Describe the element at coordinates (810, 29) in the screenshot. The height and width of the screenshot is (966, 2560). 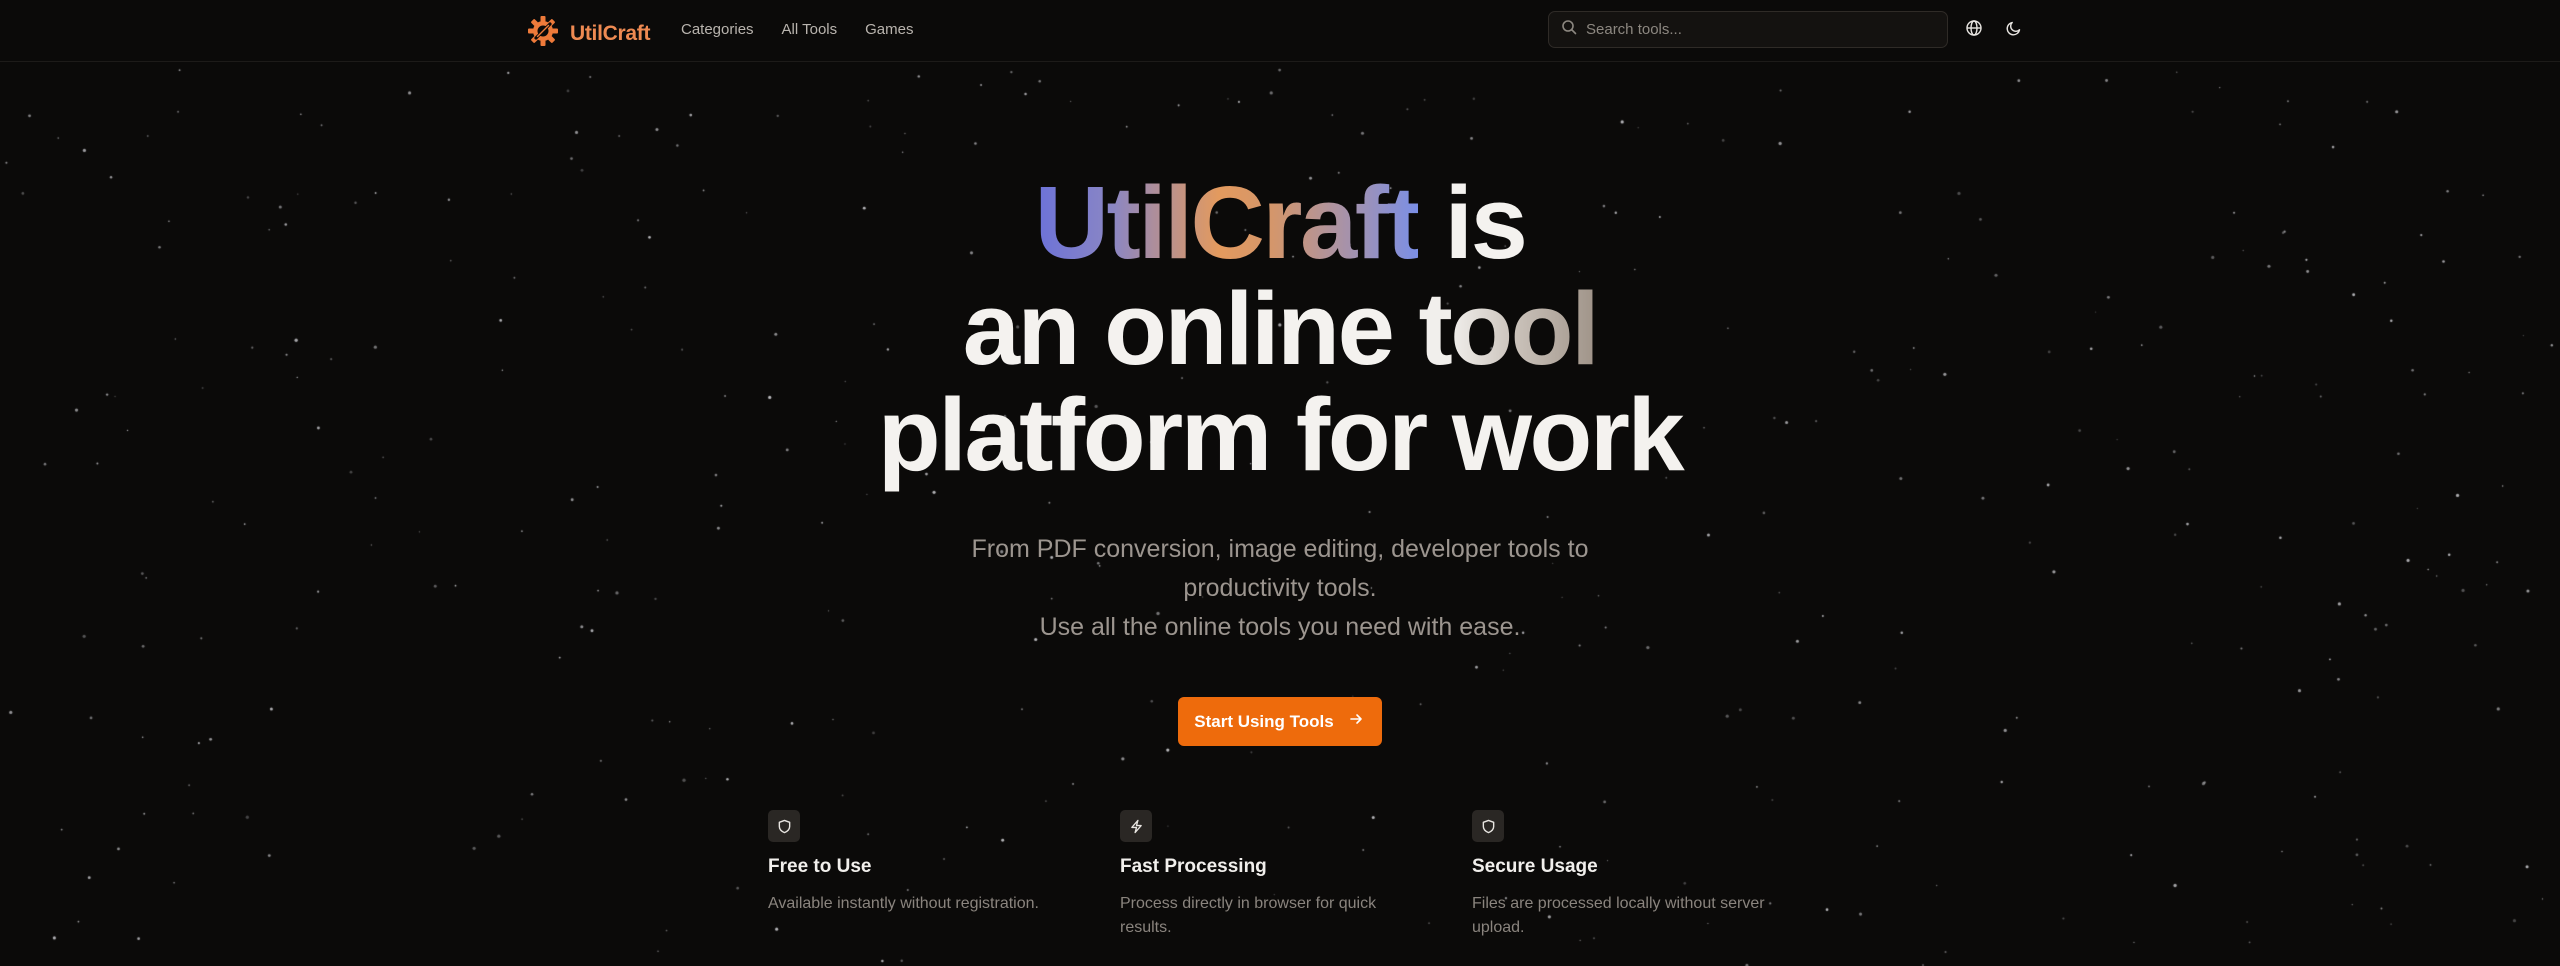
I see `nav-link-all-tools: All Tools` at that location.